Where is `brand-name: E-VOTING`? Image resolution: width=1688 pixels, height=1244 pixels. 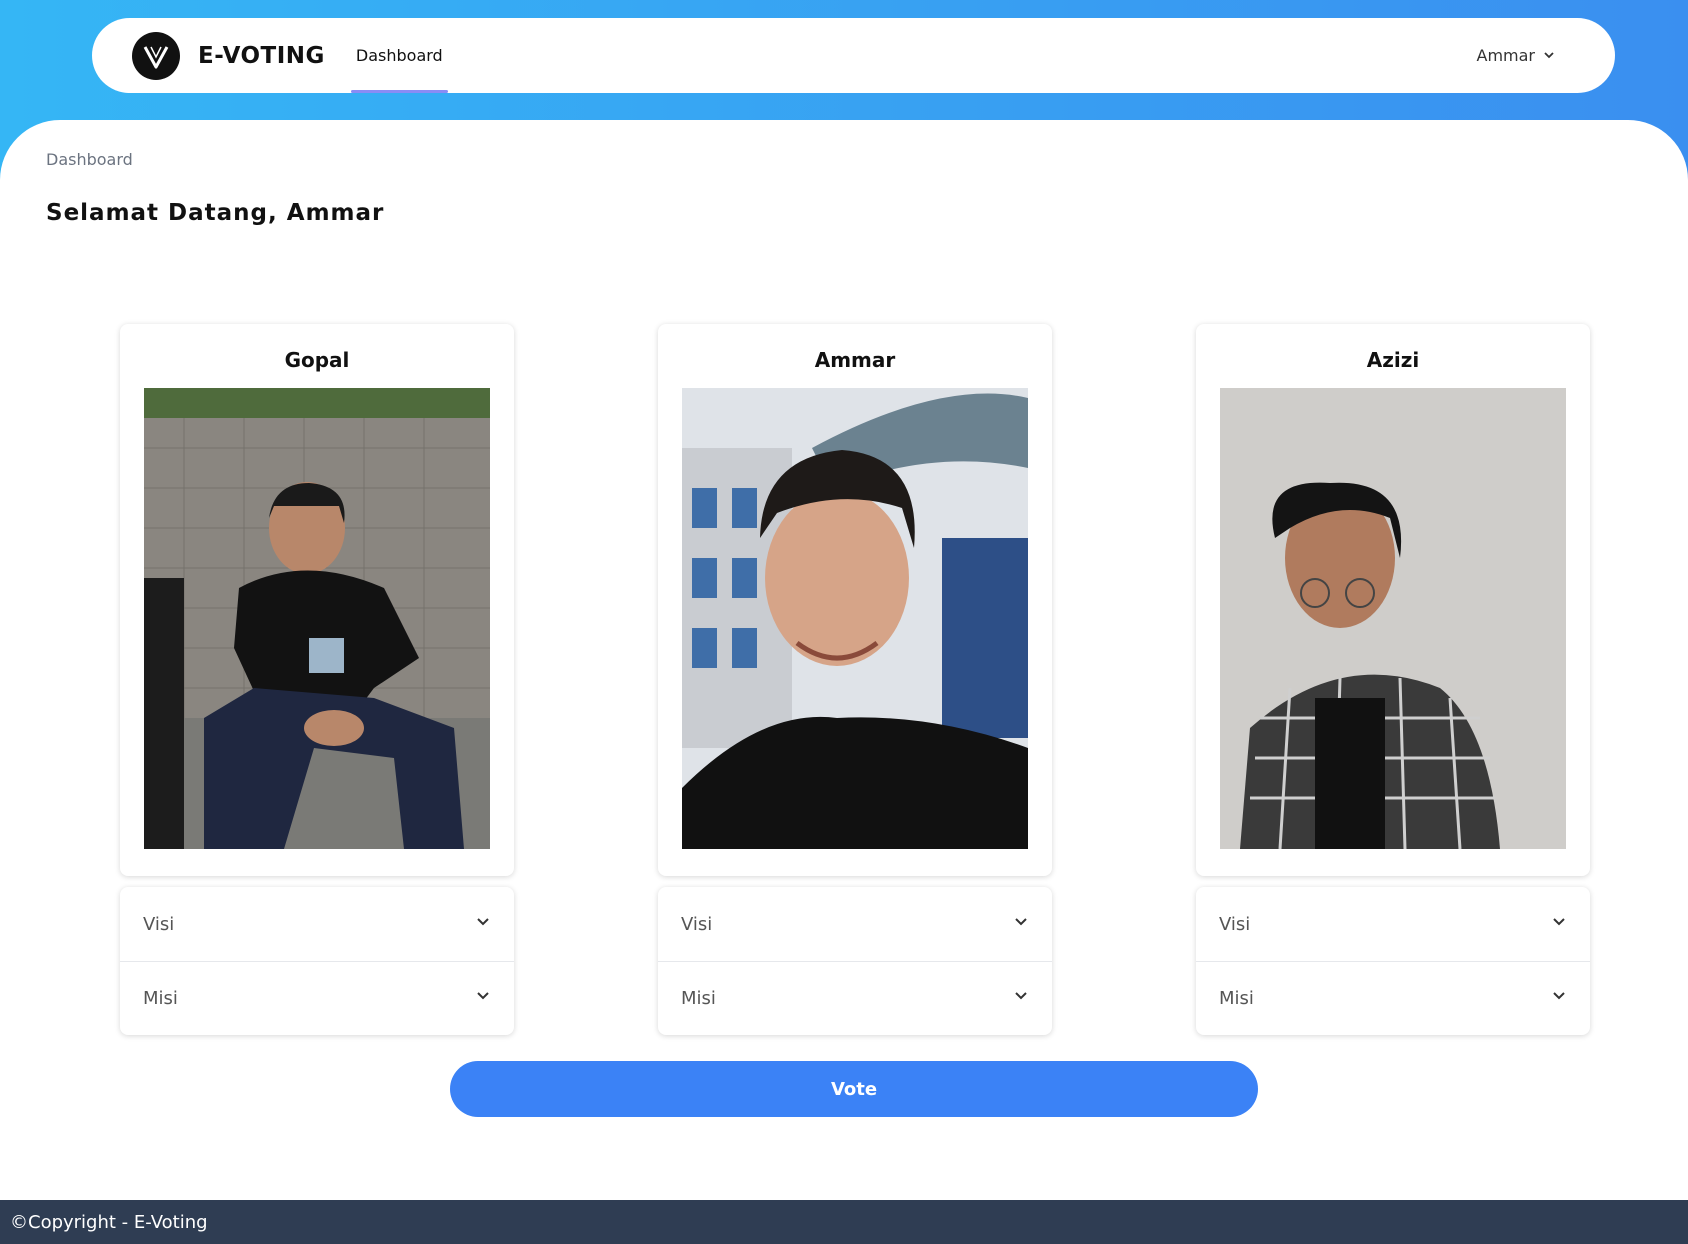 brand-name: E-VOTING is located at coordinates (261, 56).